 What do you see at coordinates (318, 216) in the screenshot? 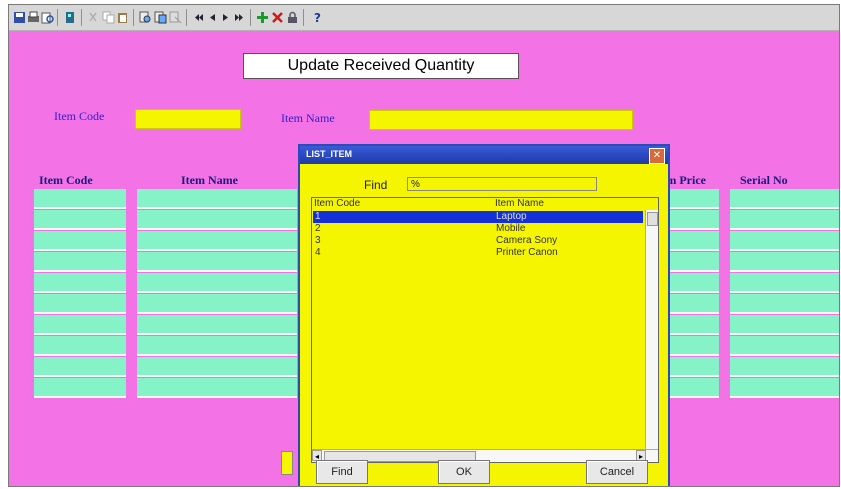
I see `item-code-value: 1` at bounding box center [318, 216].